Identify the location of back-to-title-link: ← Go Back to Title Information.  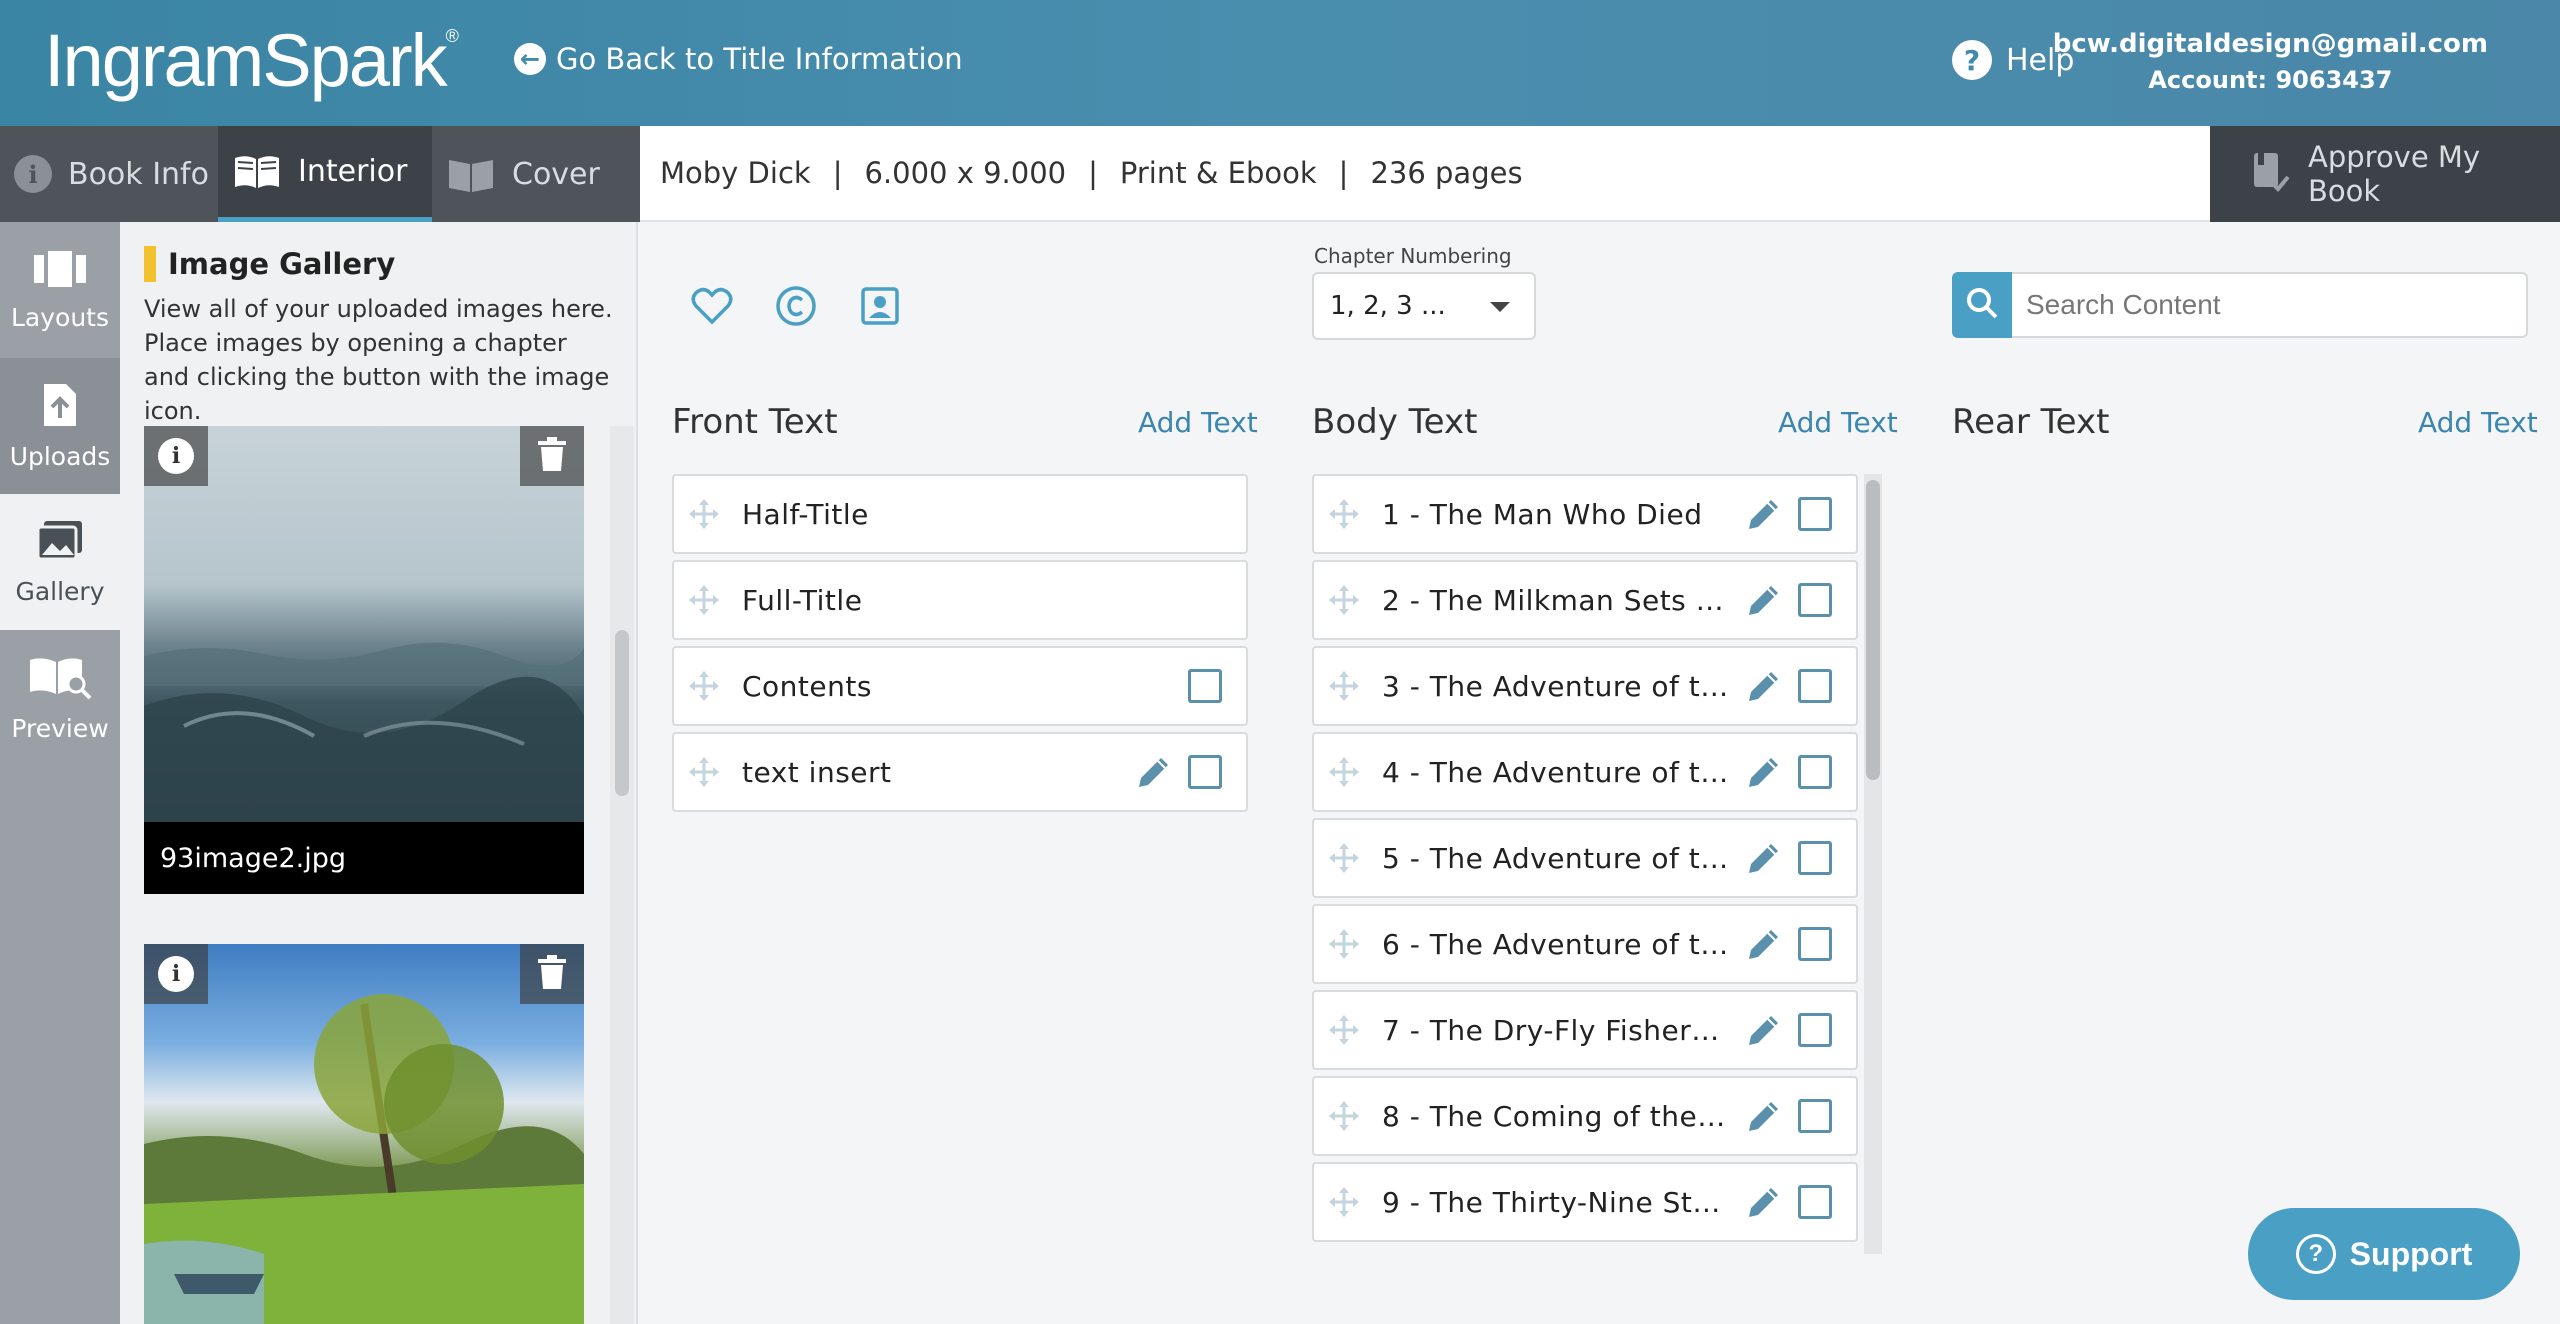
(738, 59).